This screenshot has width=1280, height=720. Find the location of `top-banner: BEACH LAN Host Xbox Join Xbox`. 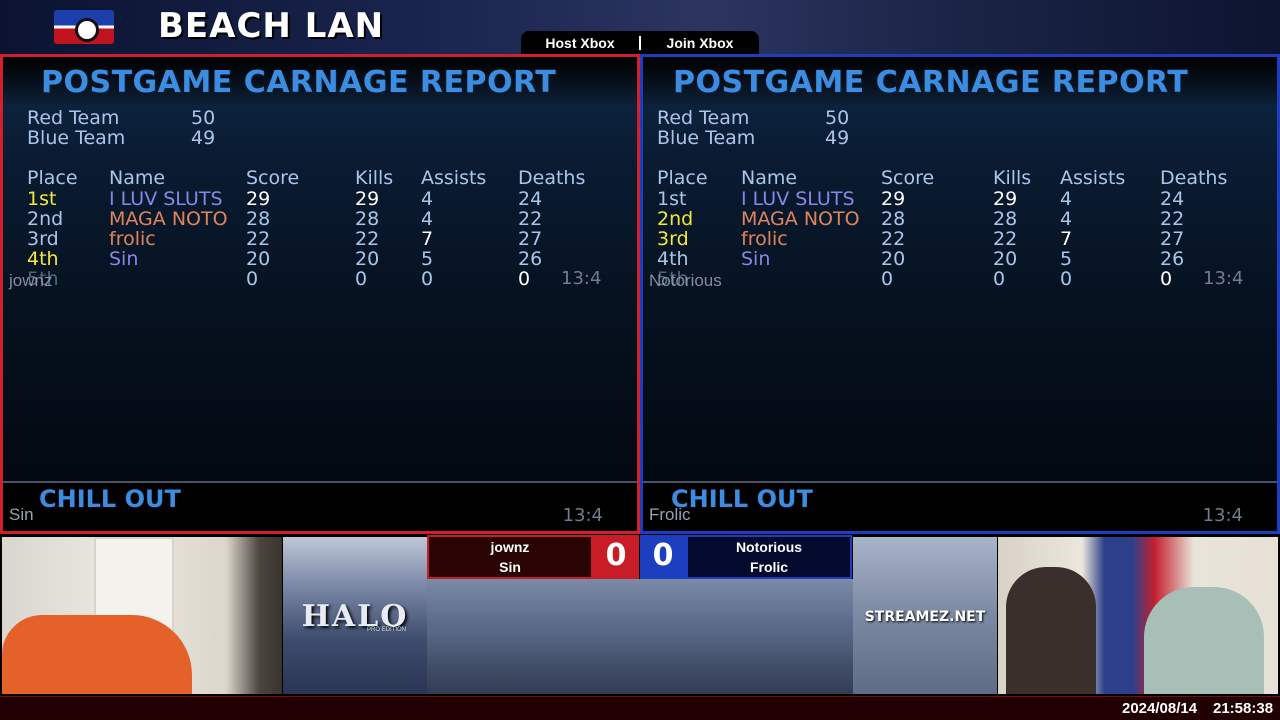

top-banner: BEACH LAN Host Xbox Join Xbox is located at coordinates (640, 27).